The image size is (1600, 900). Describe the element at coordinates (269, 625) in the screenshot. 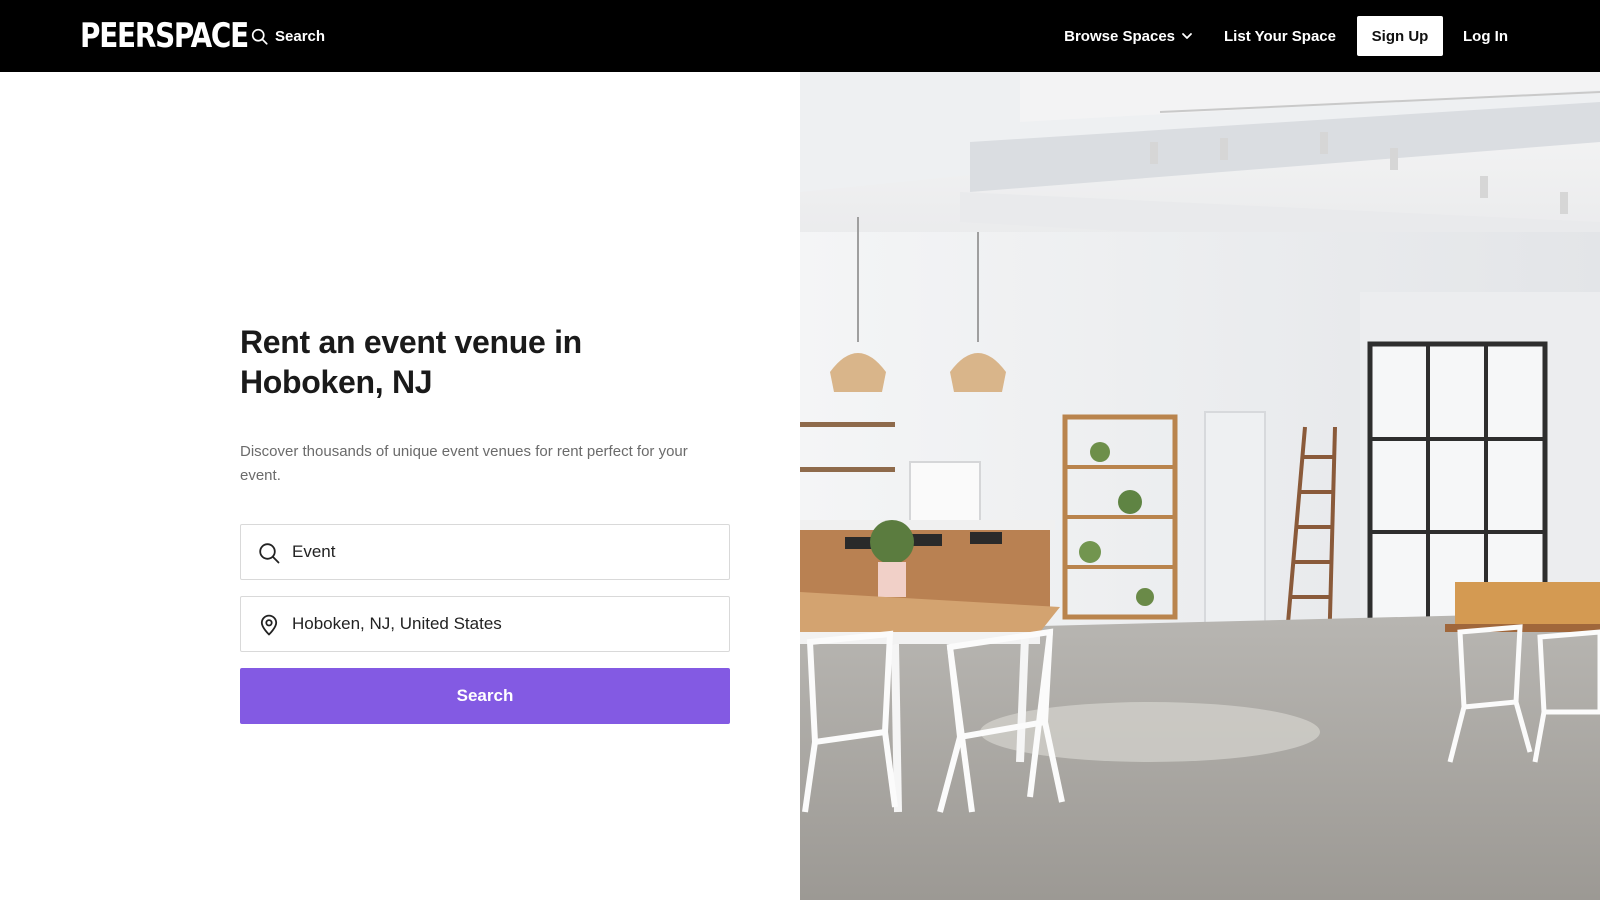

I see `location-pin-icon` at that location.